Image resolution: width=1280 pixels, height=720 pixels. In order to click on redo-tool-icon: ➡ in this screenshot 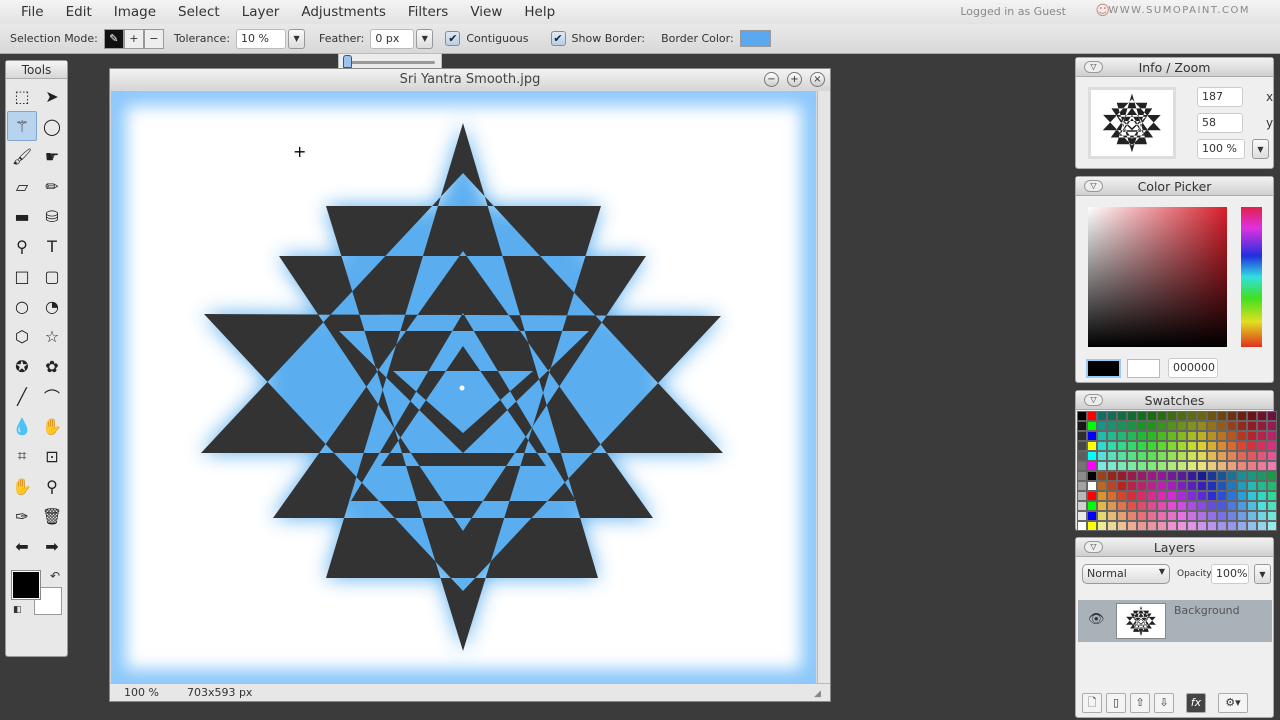, I will do `click(52, 546)`.